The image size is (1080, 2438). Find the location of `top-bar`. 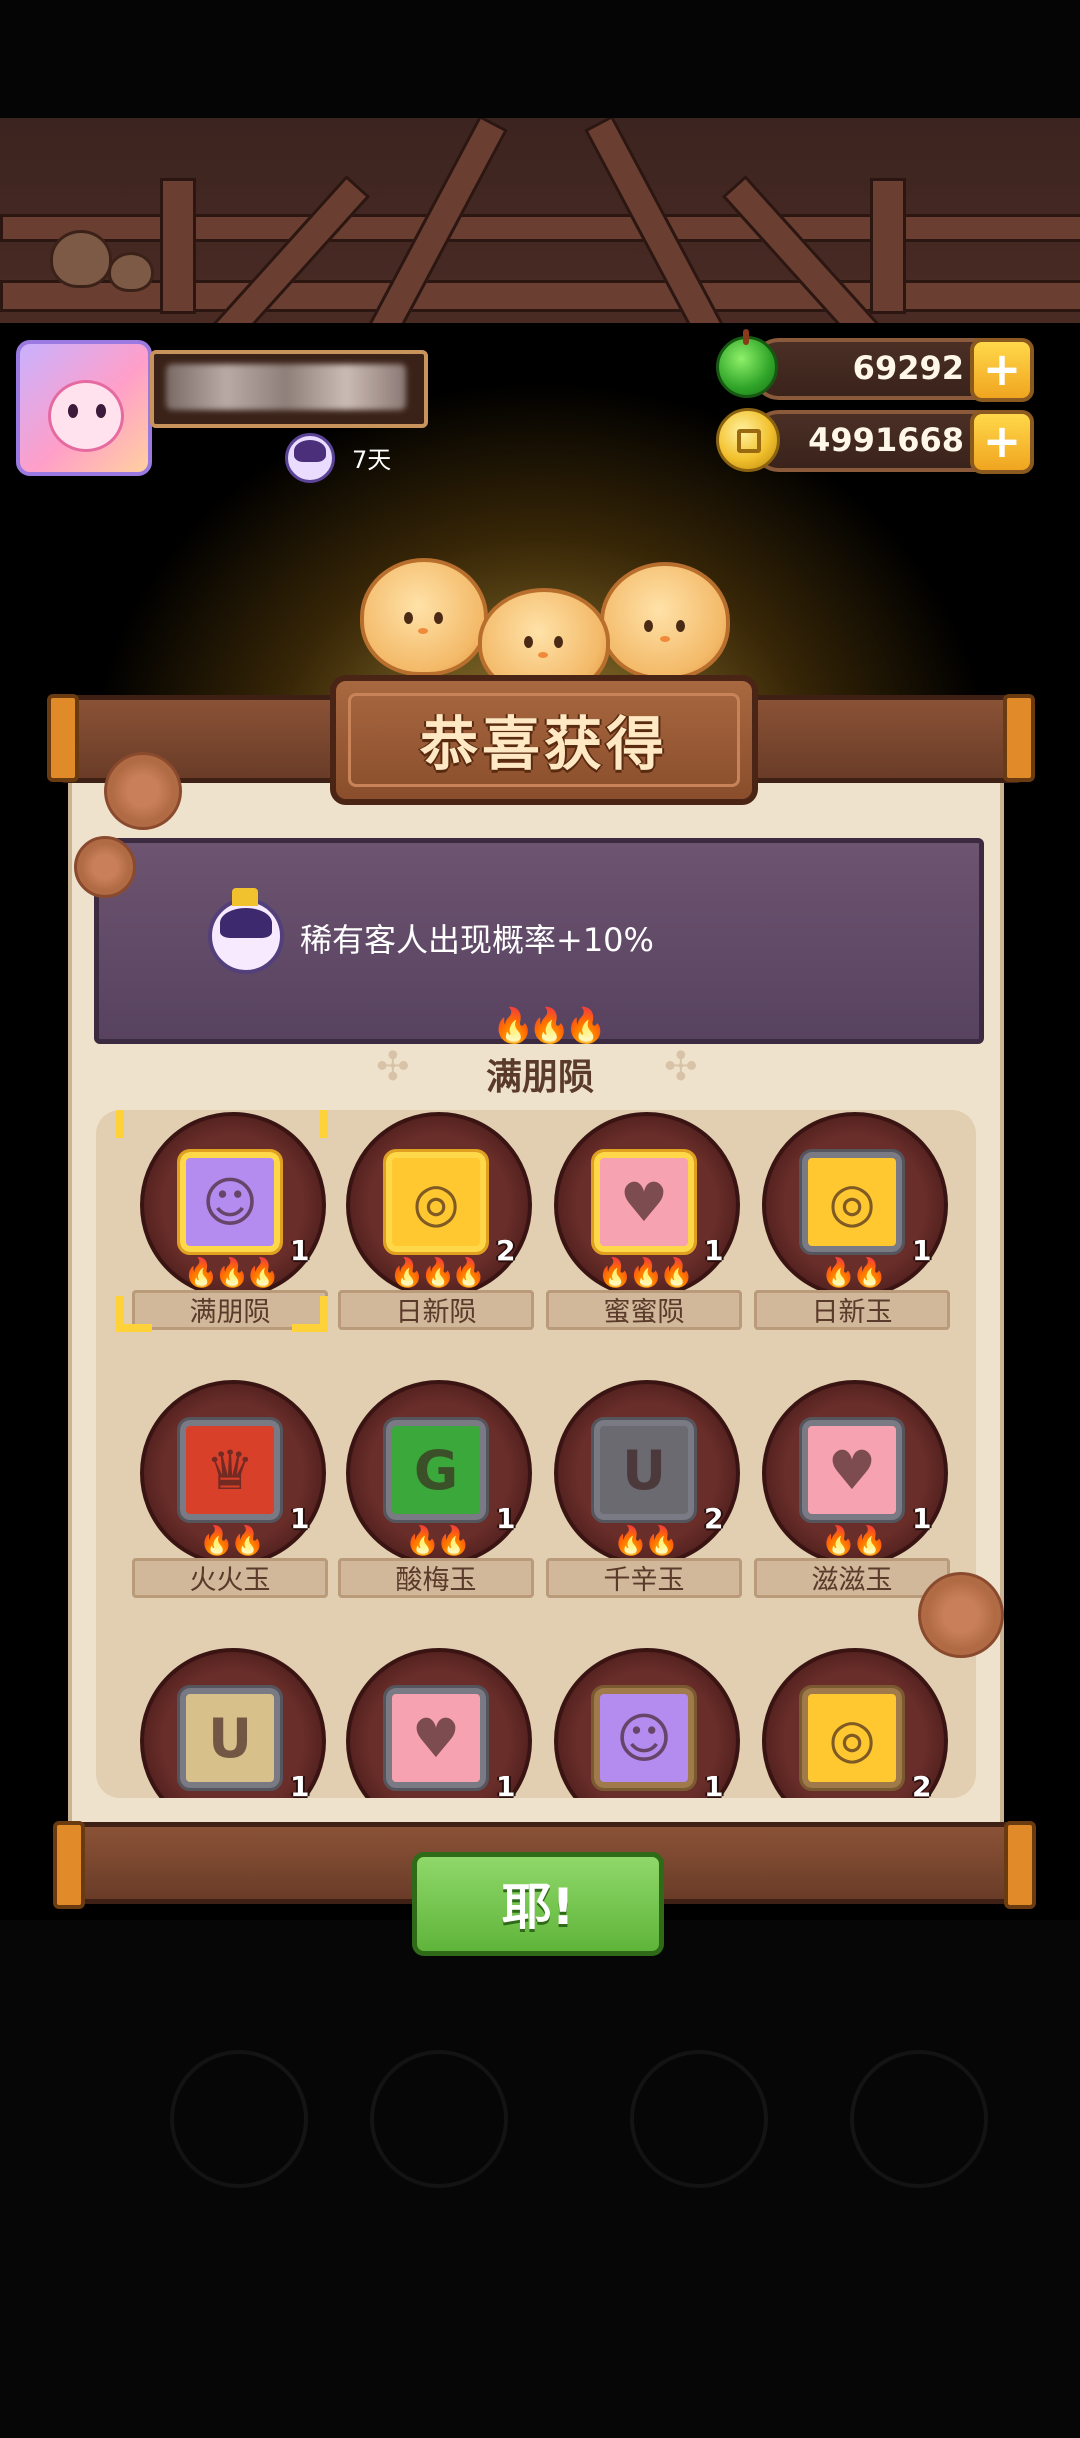

top-bar is located at coordinates (540, 59).